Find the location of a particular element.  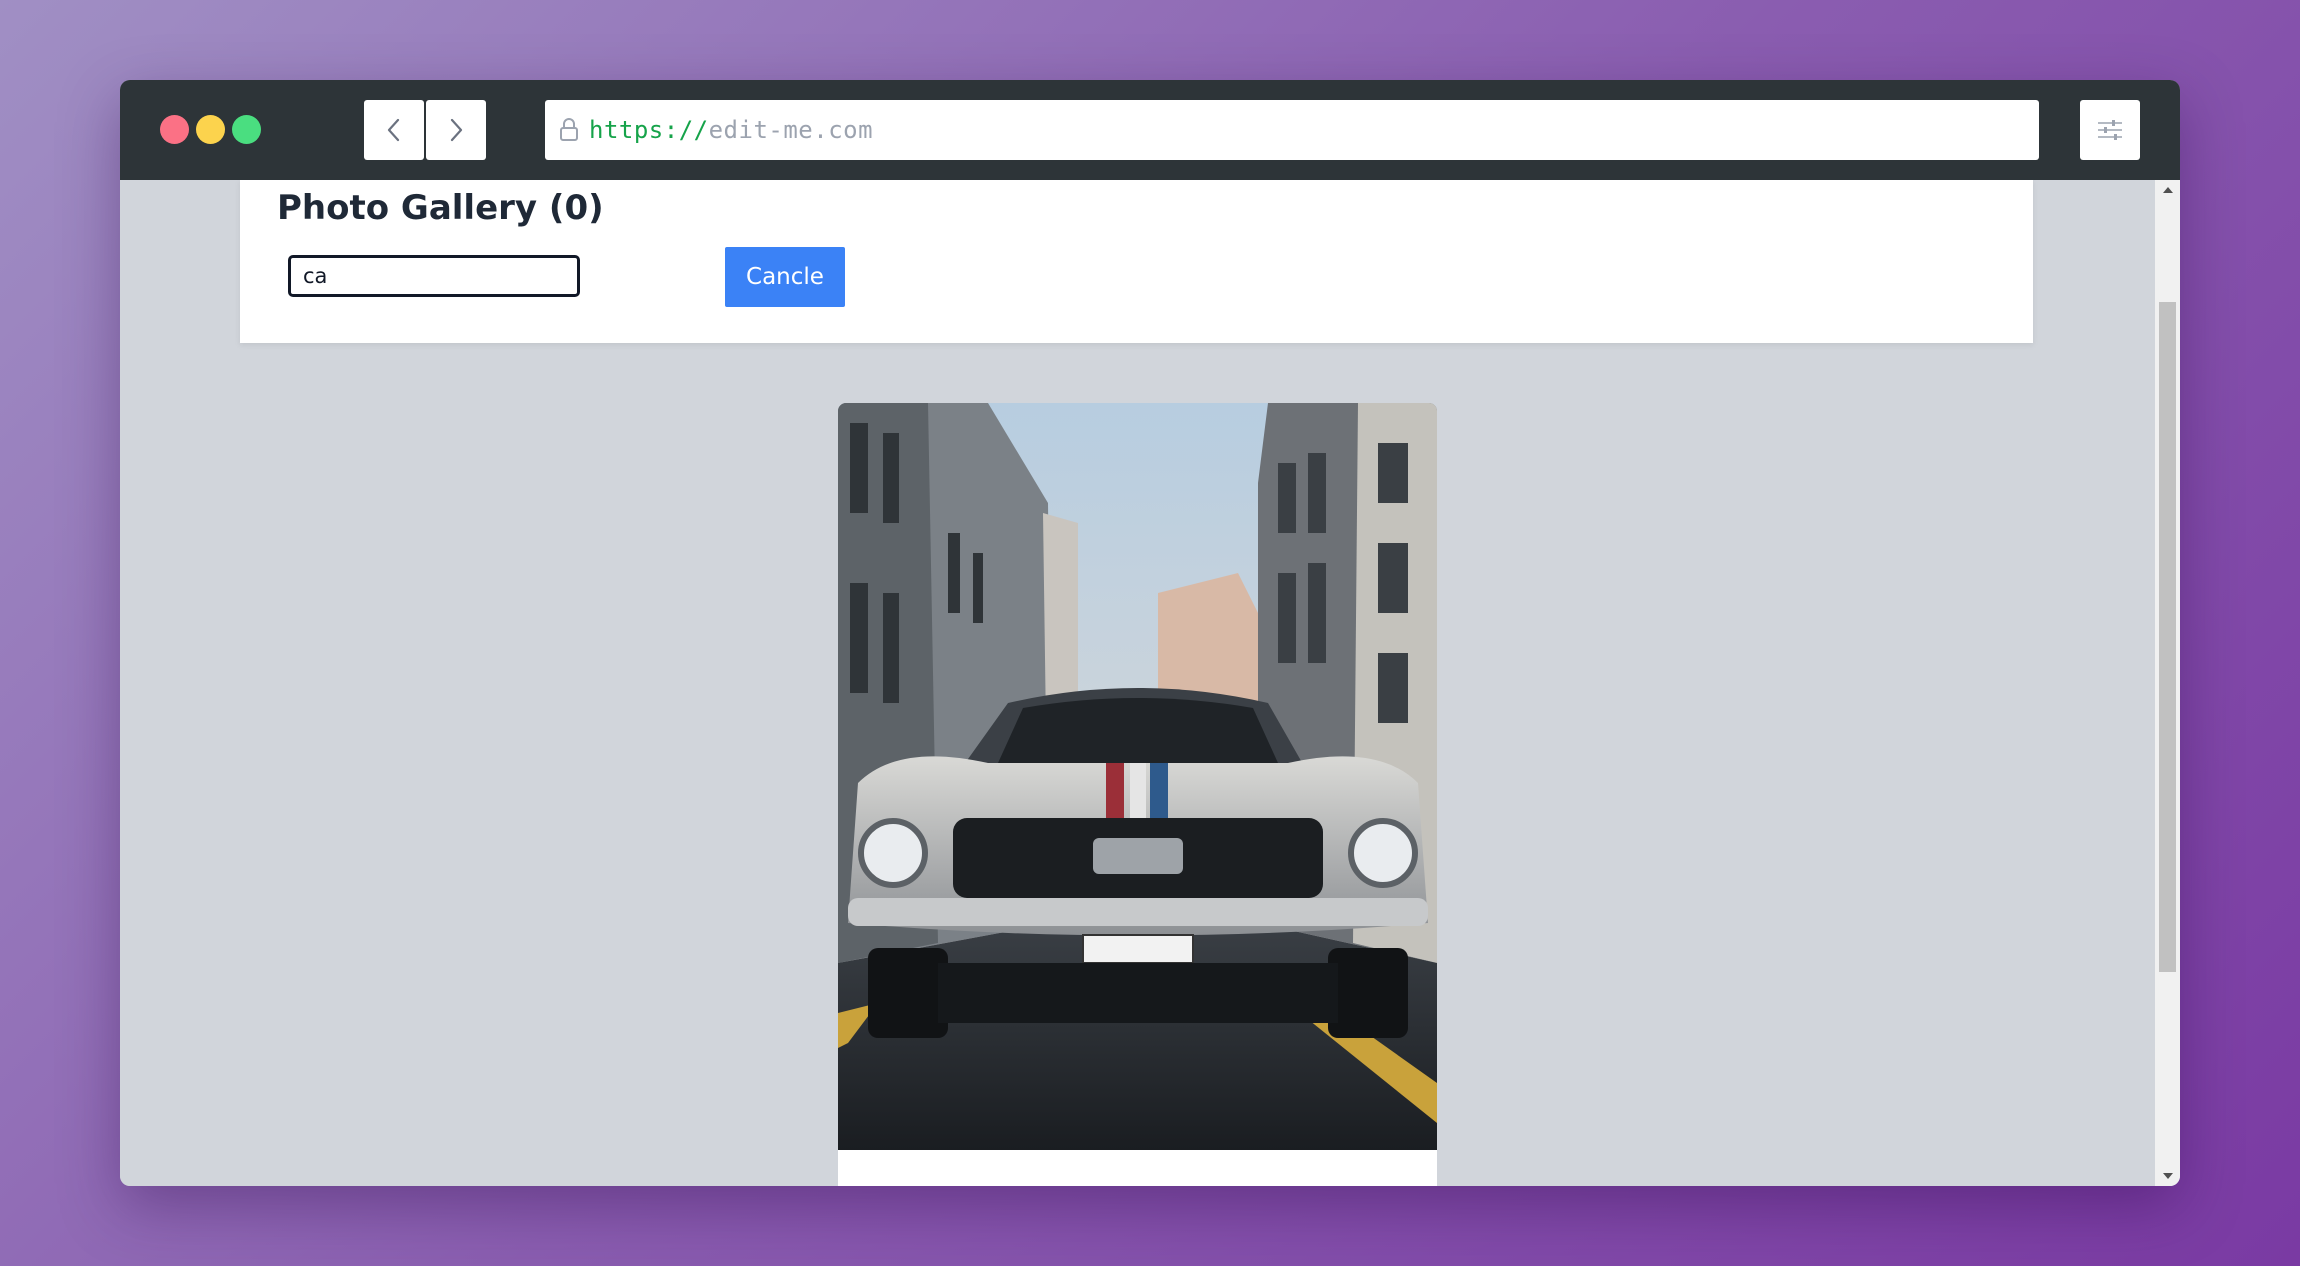

cancel-button: Cancle is located at coordinates (785, 277).